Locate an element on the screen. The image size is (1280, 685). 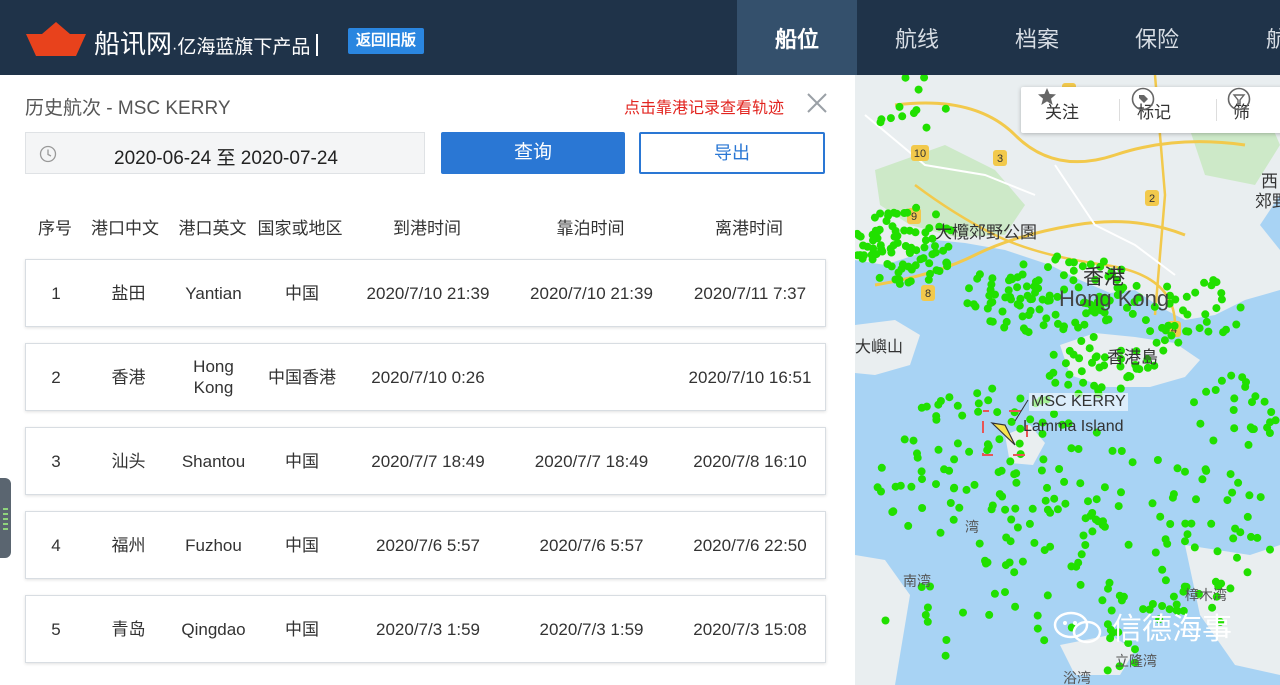
nav-tab-more: 航 is located at coordinates (1248, 37).